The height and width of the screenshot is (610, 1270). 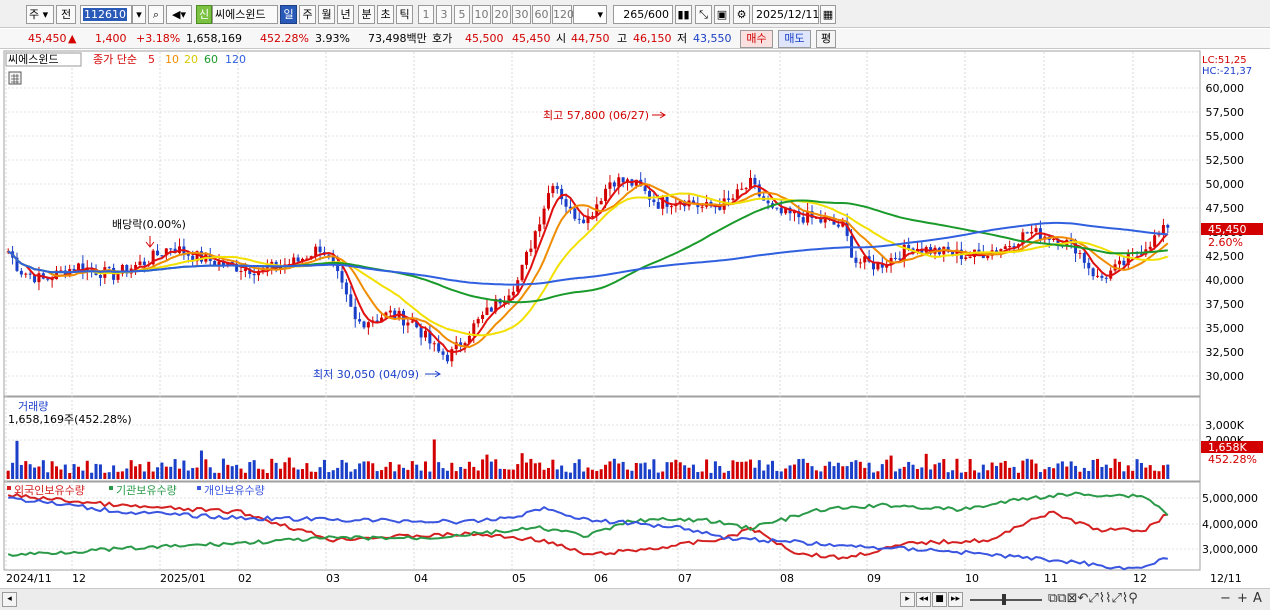 What do you see at coordinates (326, 14) in the screenshot?
I see `tab-monthly: 월` at bounding box center [326, 14].